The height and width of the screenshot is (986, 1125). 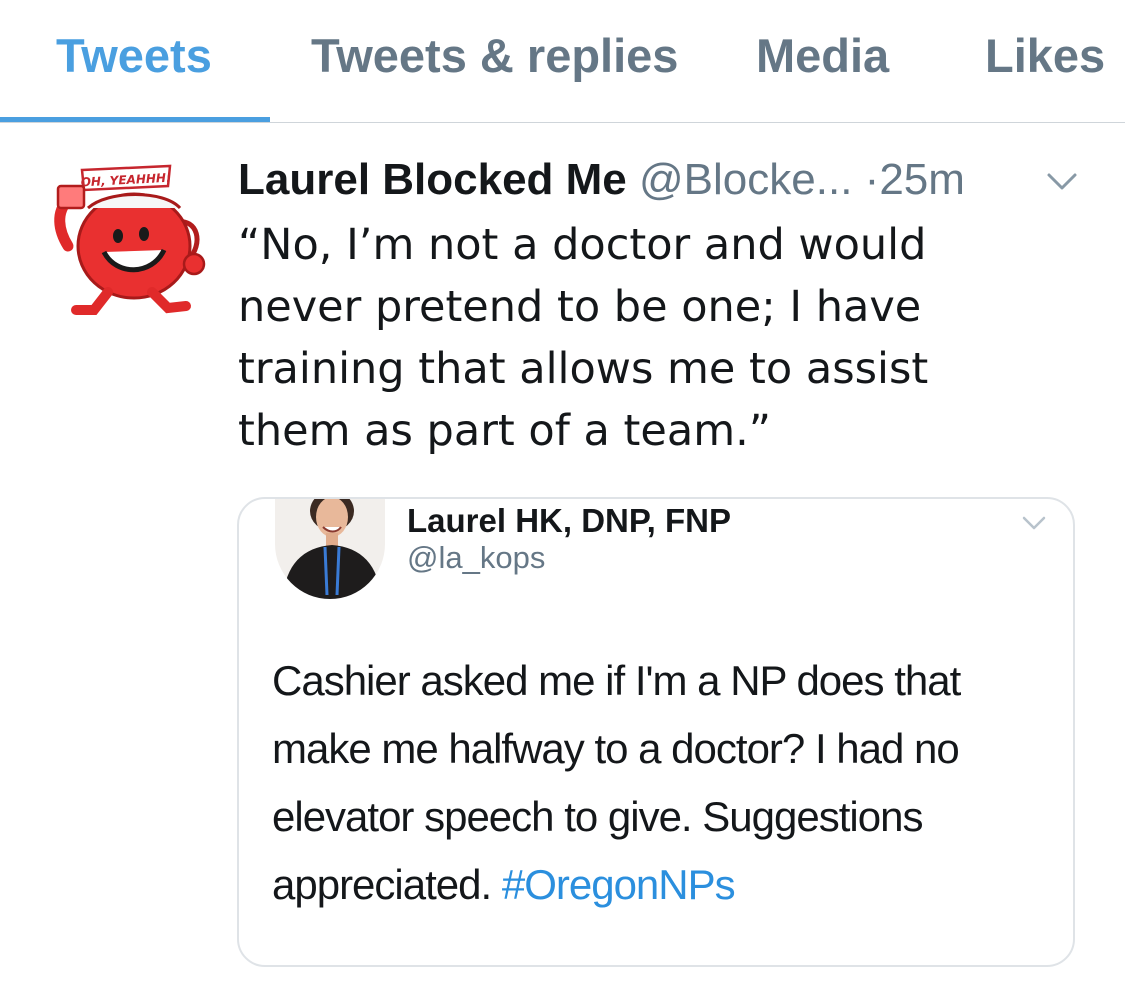 I want to click on hashtag-link: #OregonNPs, so click(x=619, y=884).